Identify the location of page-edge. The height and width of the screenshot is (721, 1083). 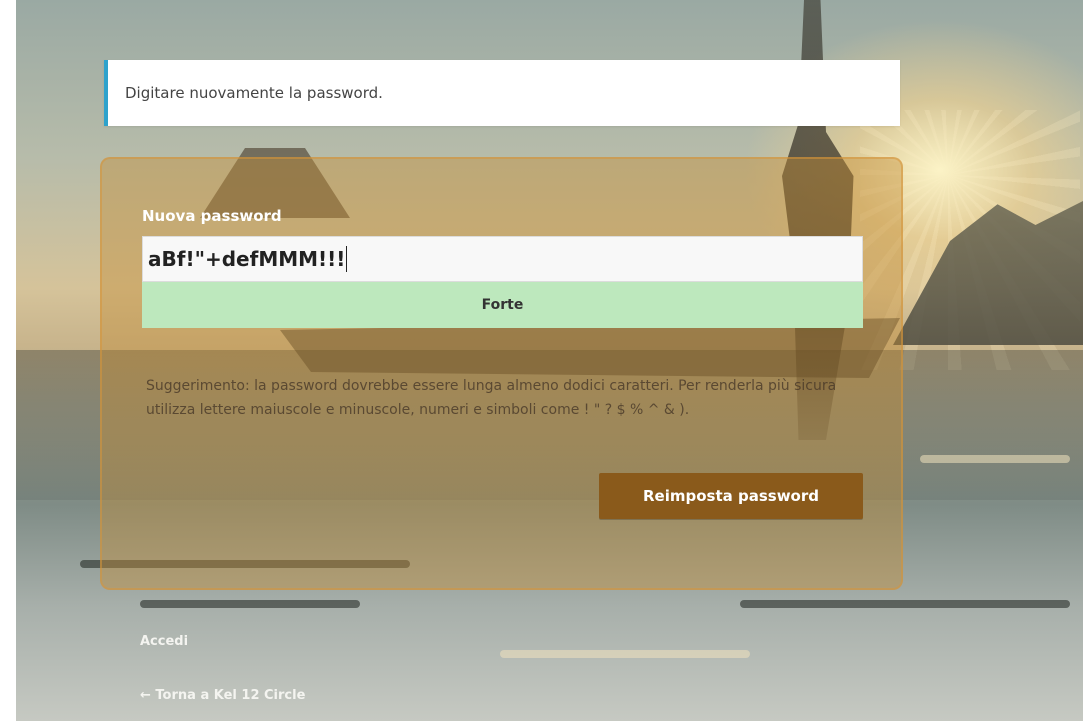
(8, 360).